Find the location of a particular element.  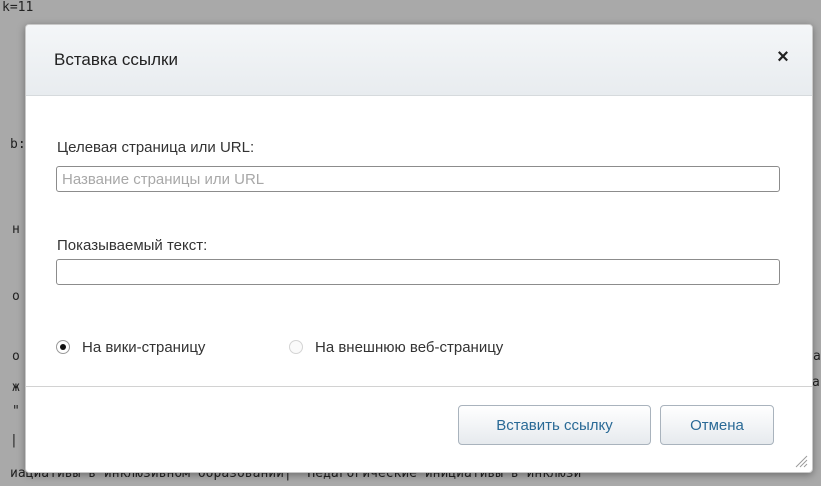

radio-wiki-page: На вики-страницу is located at coordinates (130, 347).